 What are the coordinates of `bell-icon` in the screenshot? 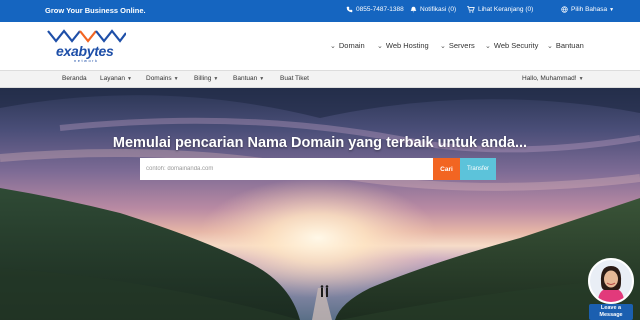 It's located at (413, 9).